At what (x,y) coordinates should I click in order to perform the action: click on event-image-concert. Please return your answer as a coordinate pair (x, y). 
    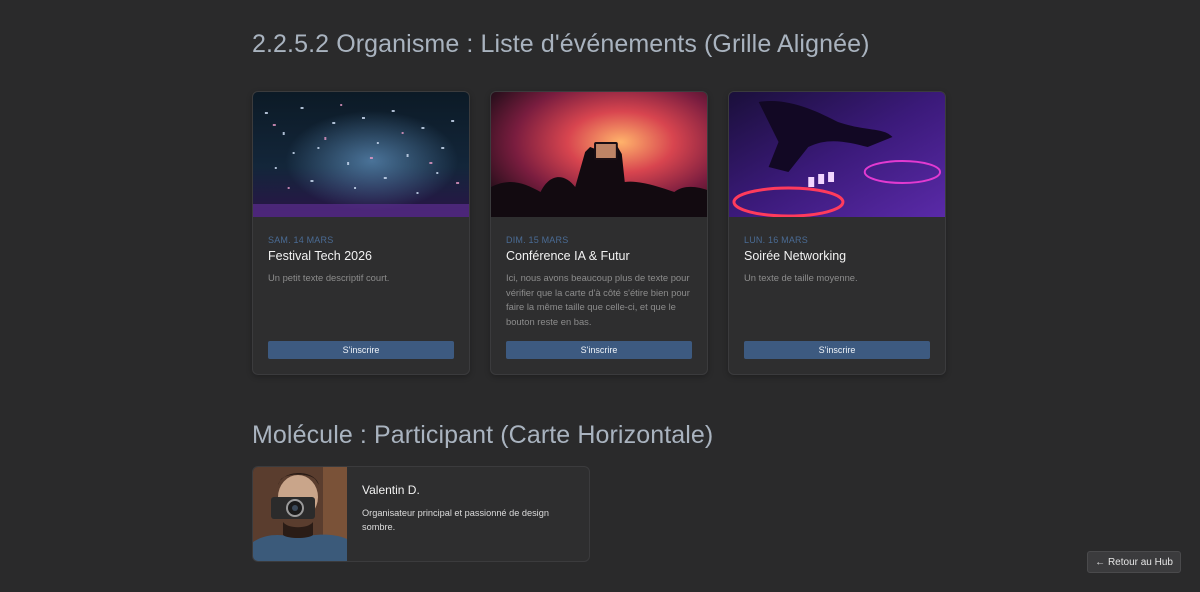
    Looking at the image, I should click on (599, 154).